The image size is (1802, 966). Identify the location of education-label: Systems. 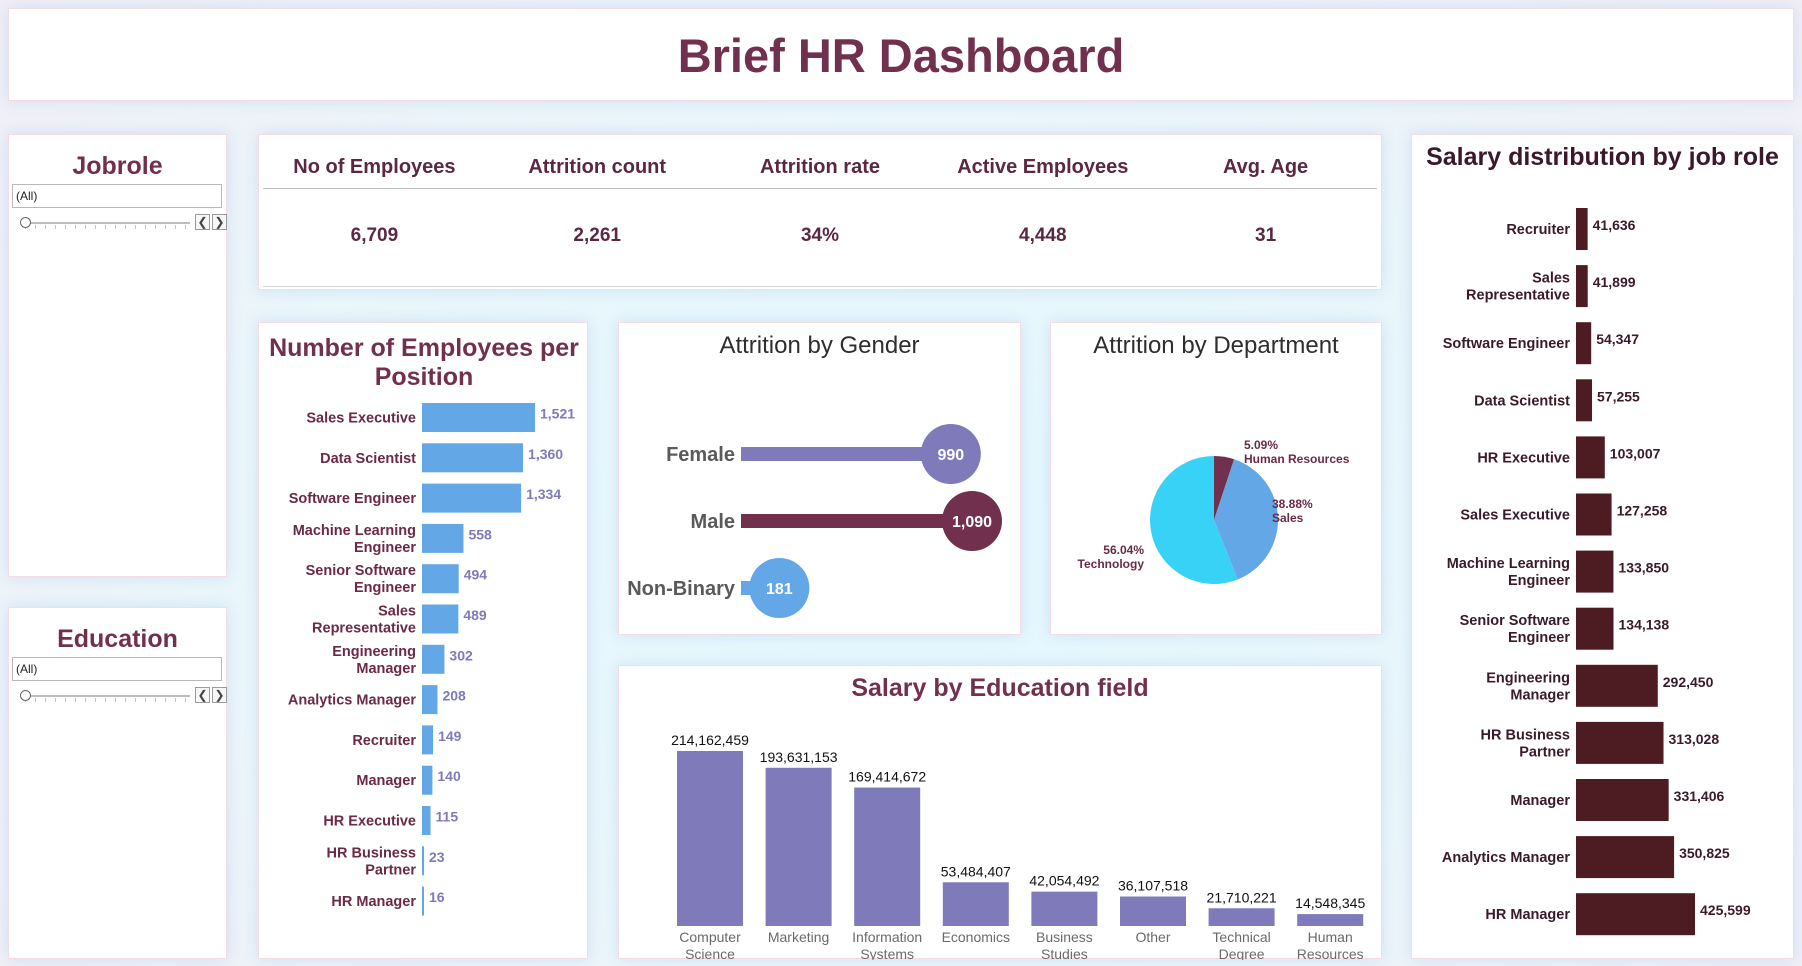
(887, 953).